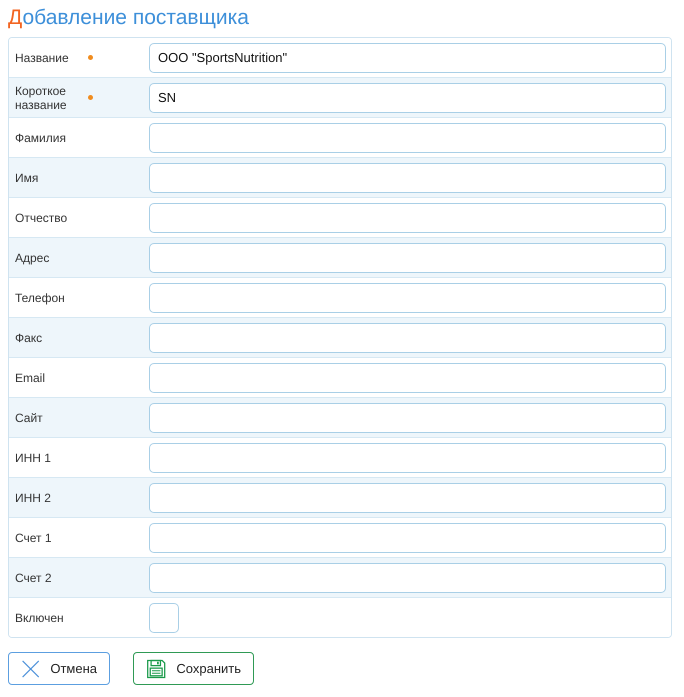 This screenshot has width=684, height=697. I want to click on field-label: Факс, so click(29, 337).